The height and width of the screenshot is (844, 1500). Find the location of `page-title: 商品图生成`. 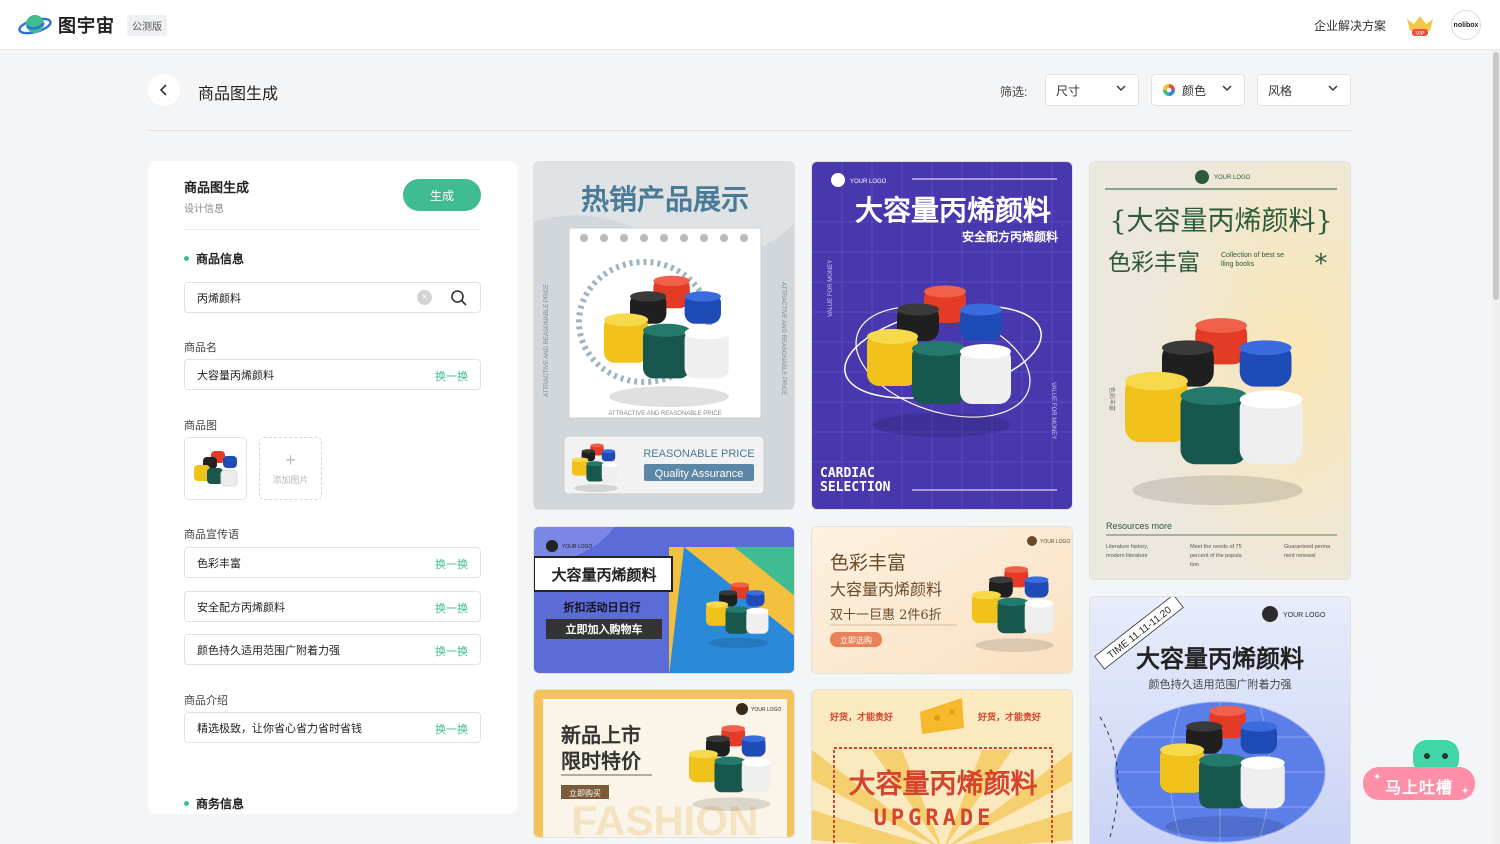

page-title: 商品图生成 is located at coordinates (238, 94).